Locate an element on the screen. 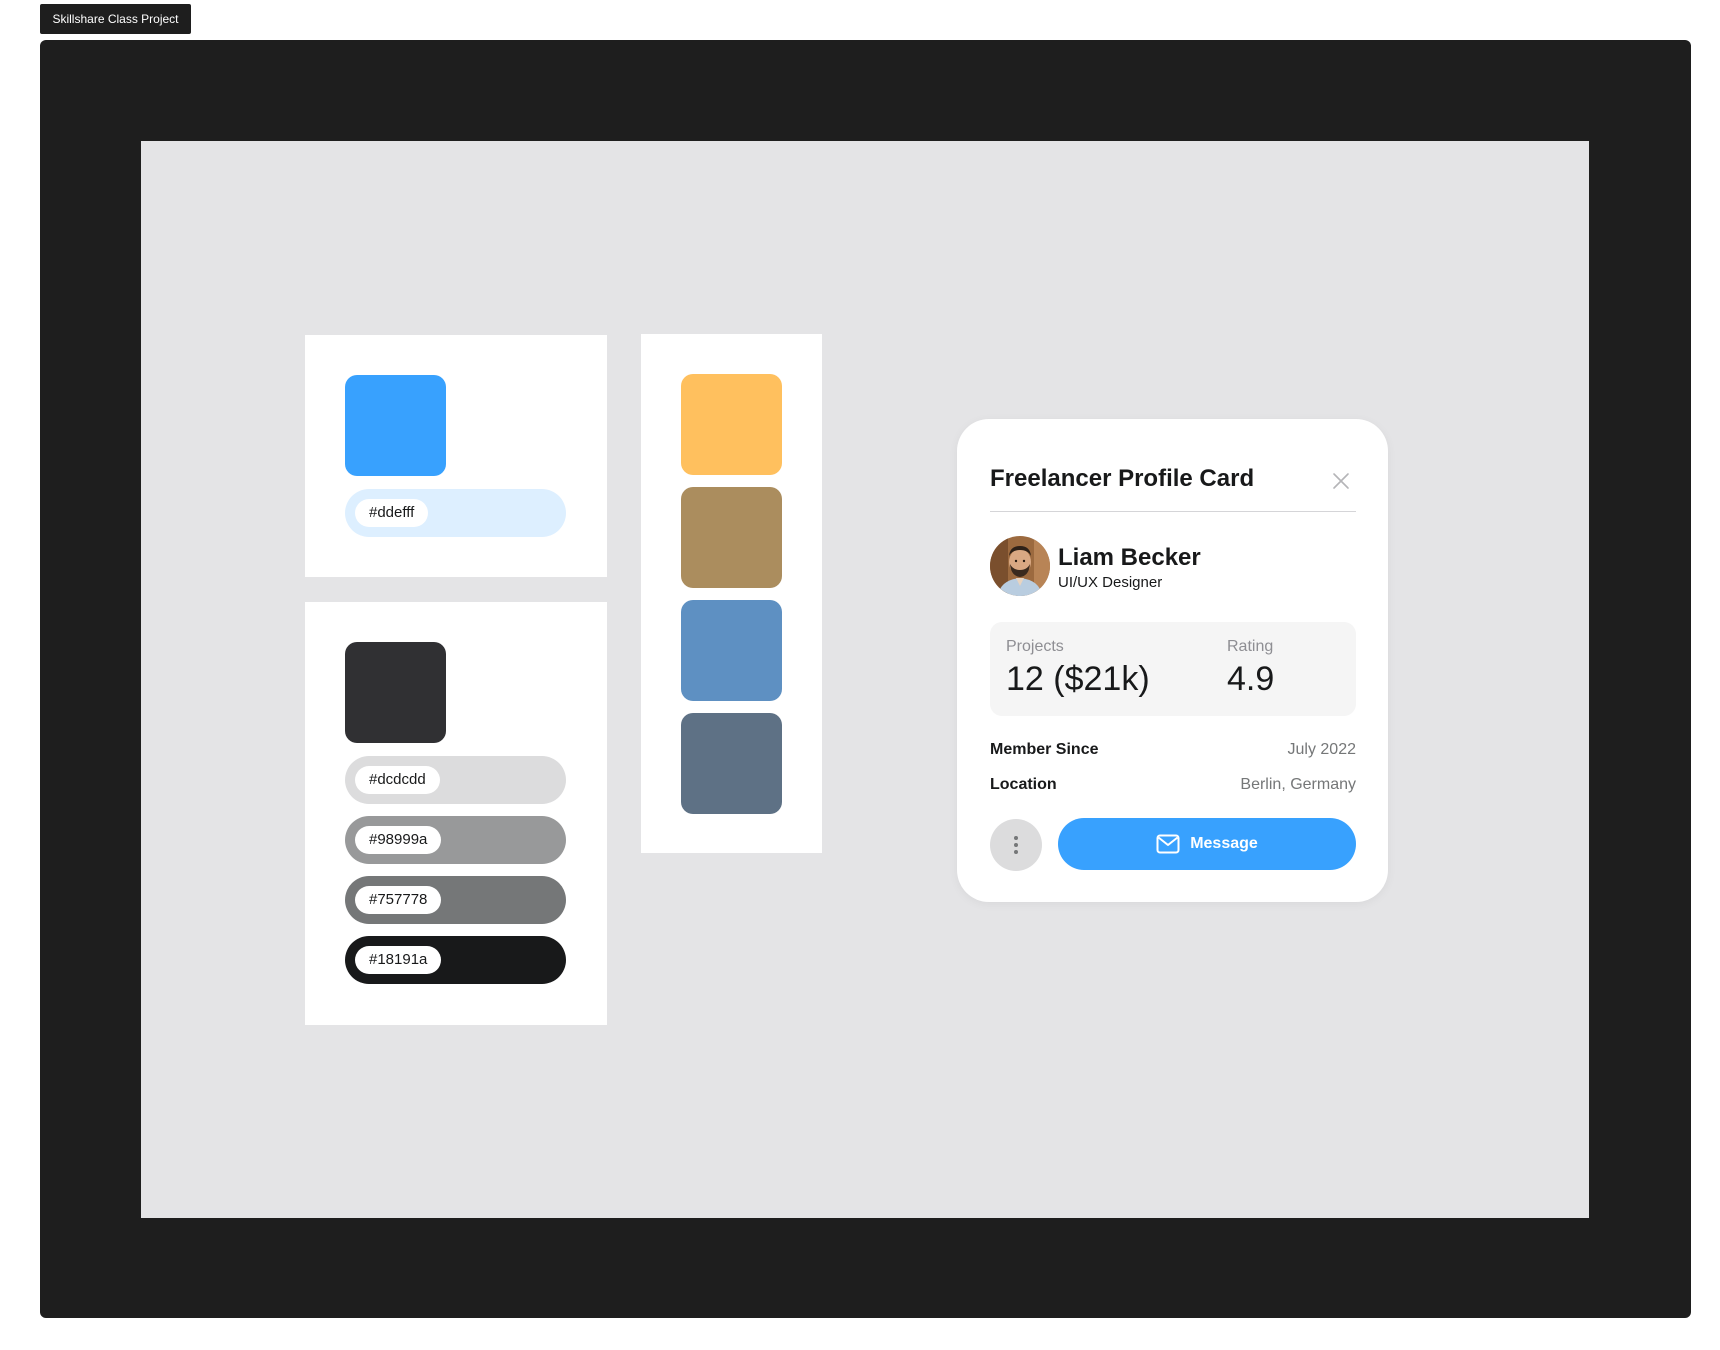  rating-label: Rating is located at coordinates (1250, 646).